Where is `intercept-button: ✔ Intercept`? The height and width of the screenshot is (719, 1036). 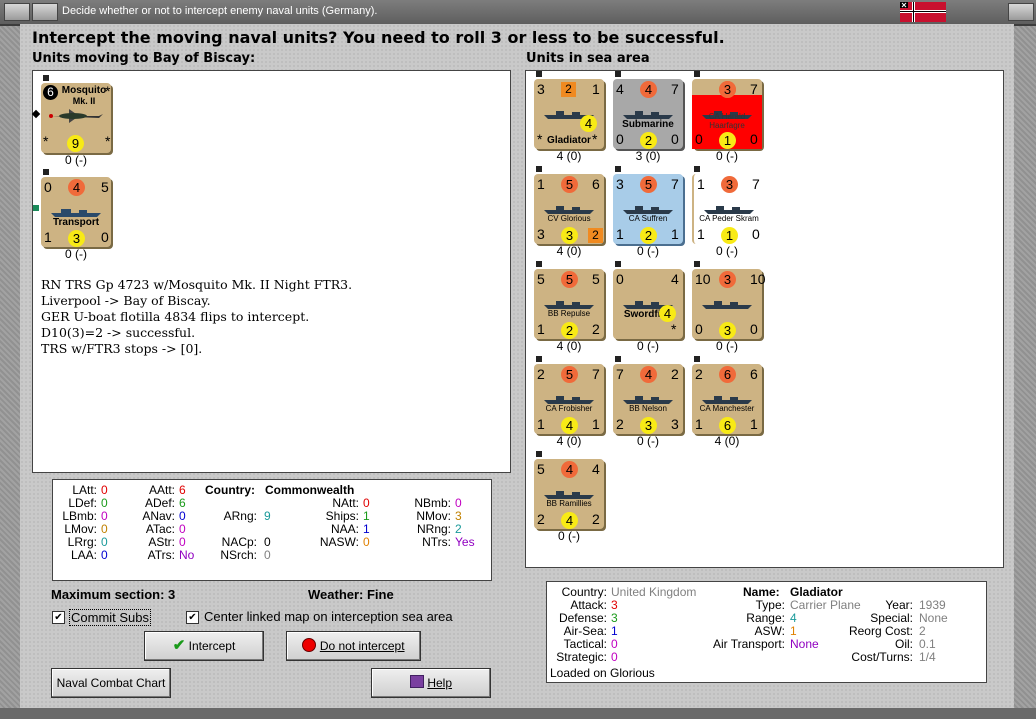 intercept-button: ✔ Intercept is located at coordinates (204, 646).